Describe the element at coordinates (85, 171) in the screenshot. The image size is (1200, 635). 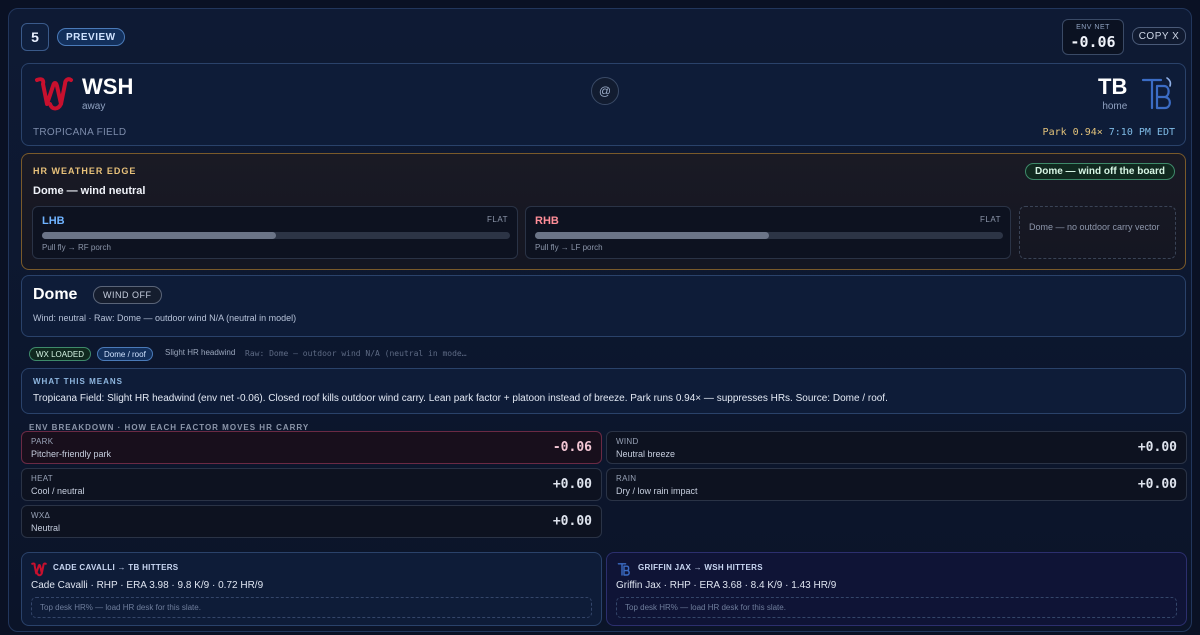
I see `weather-edge-title: HR WEATHER EDGE` at that location.